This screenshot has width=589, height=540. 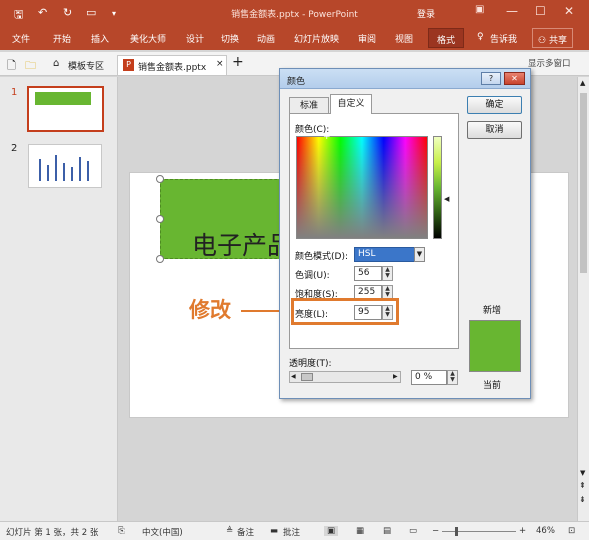 I want to click on window-title: 销售金额表.pptx - PowerPoint, so click(x=294, y=15).